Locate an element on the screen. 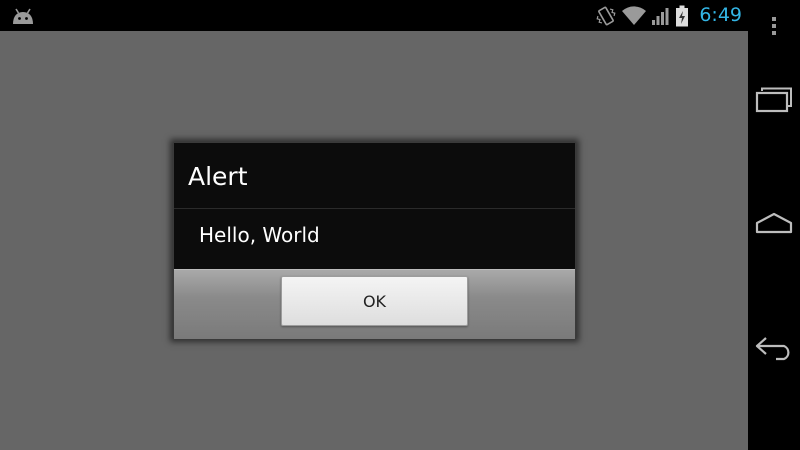 The width and height of the screenshot is (800, 450). home-icon is located at coordinates (774, 223).